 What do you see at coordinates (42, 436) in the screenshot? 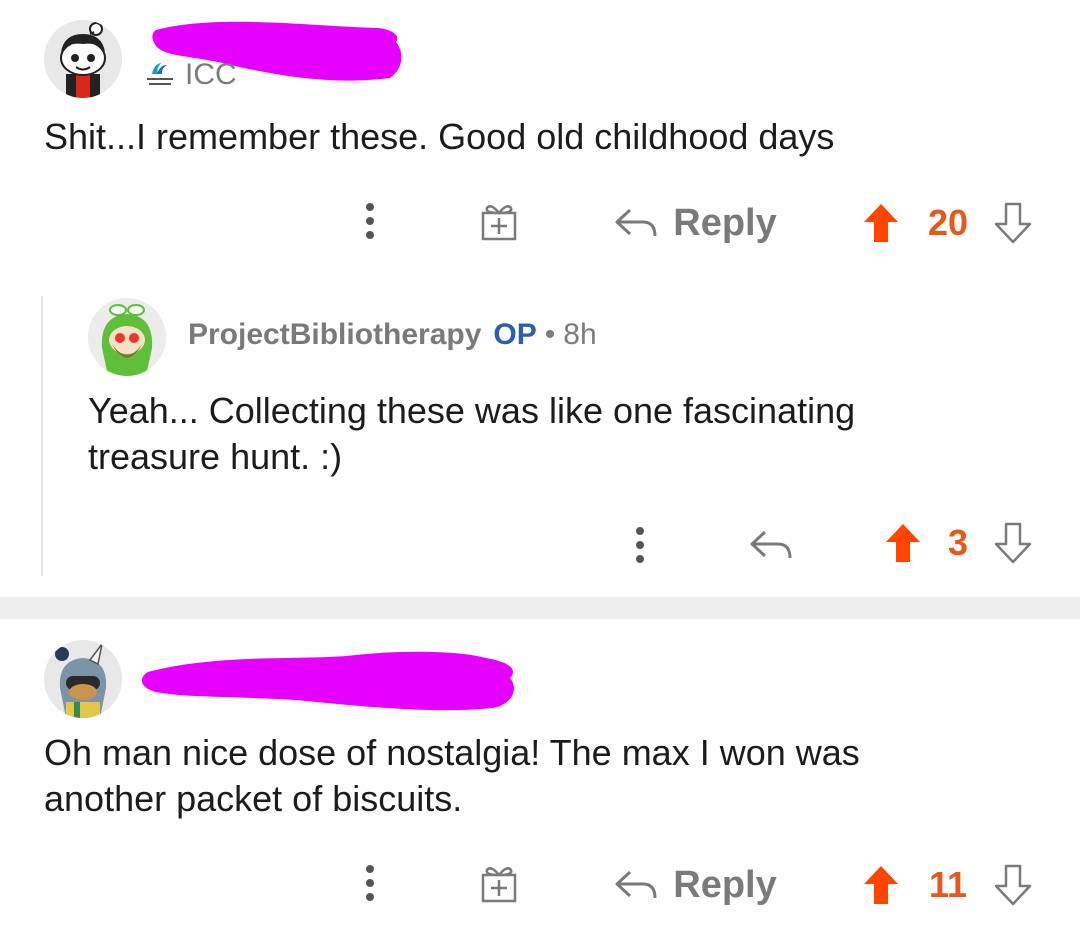
I see `thread-line` at bounding box center [42, 436].